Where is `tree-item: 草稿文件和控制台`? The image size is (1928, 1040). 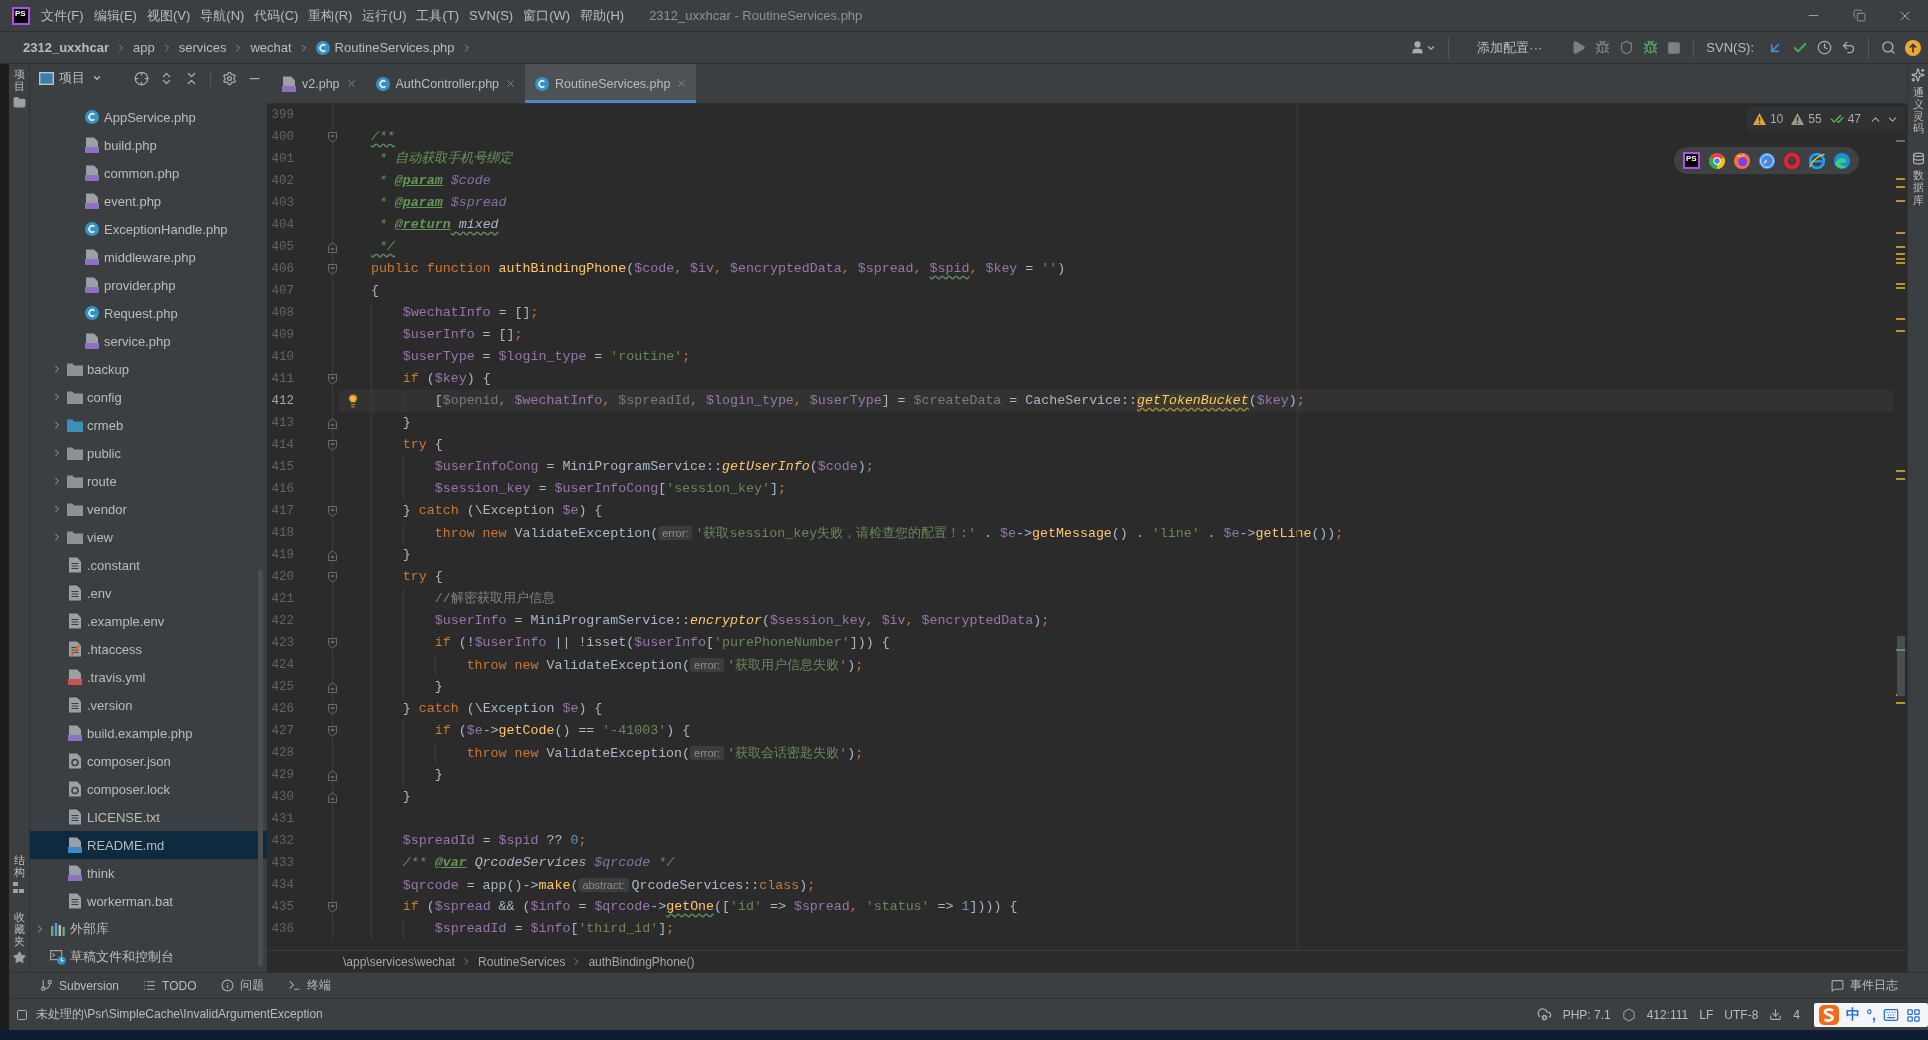
tree-item: 草稿文件和控制台 is located at coordinates (148, 957).